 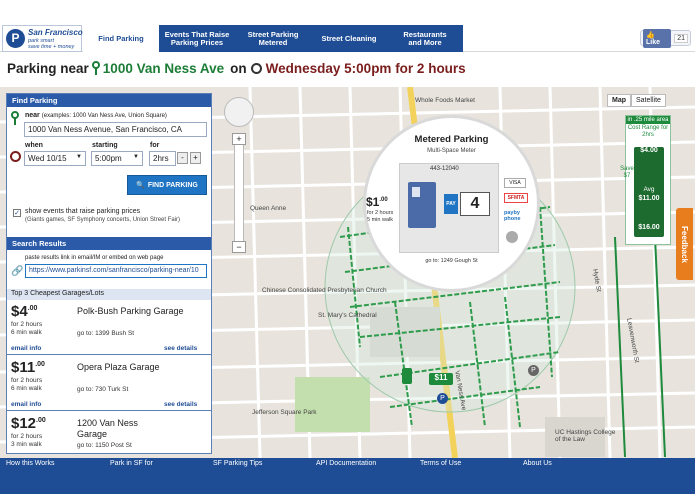 What do you see at coordinates (451, 261) in the screenshot?
I see `popup-goto: go to: 1249 Gough St` at bounding box center [451, 261].